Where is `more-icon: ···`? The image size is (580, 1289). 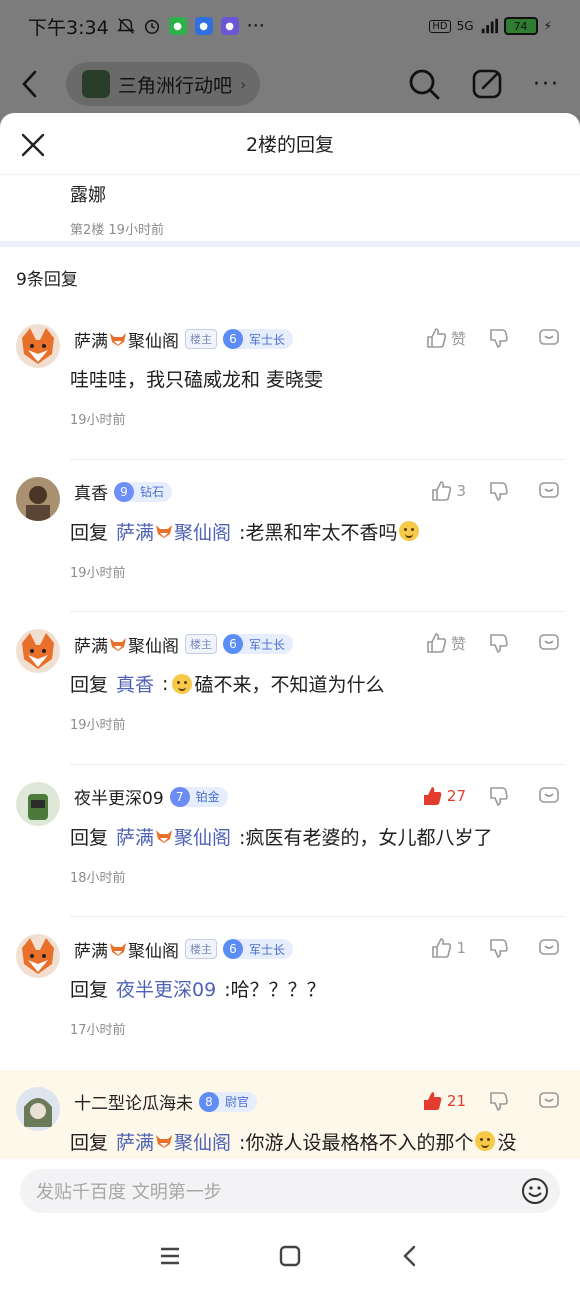 more-icon: ··· is located at coordinates (546, 84).